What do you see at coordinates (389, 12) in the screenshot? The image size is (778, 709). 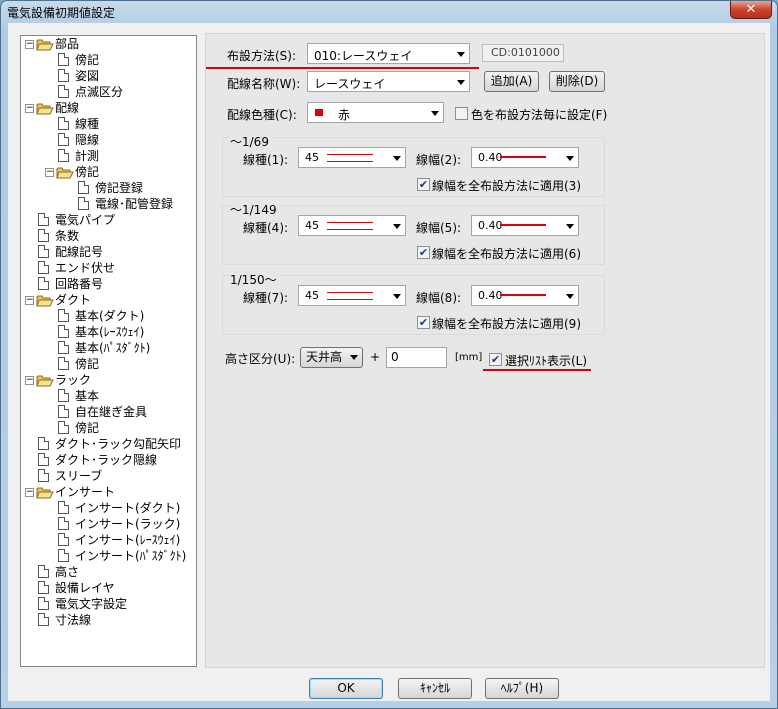 I see `title-bar: 電気設備初期値設定 ✕` at bounding box center [389, 12].